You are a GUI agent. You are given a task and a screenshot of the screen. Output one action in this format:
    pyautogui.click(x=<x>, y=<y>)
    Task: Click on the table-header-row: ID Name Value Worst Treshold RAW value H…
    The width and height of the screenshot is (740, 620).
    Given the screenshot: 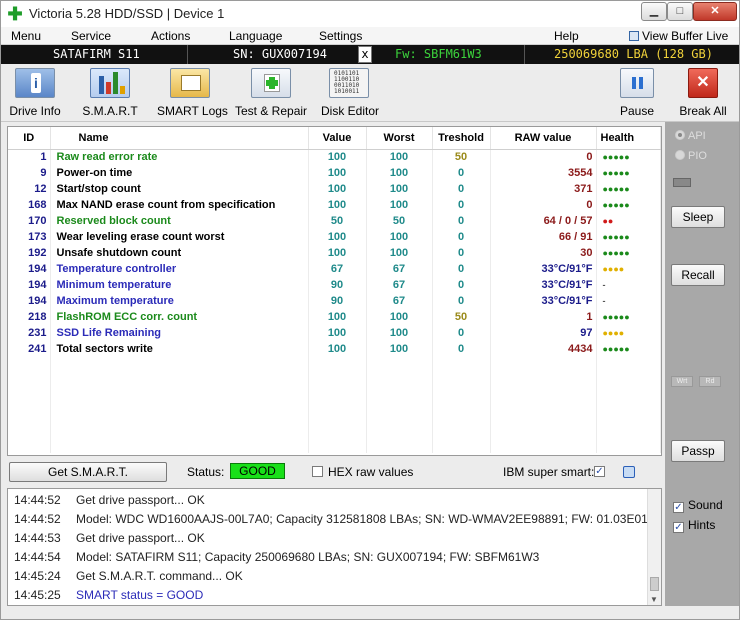 What is the action you would take?
    pyautogui.click(x=334, y=138)
    